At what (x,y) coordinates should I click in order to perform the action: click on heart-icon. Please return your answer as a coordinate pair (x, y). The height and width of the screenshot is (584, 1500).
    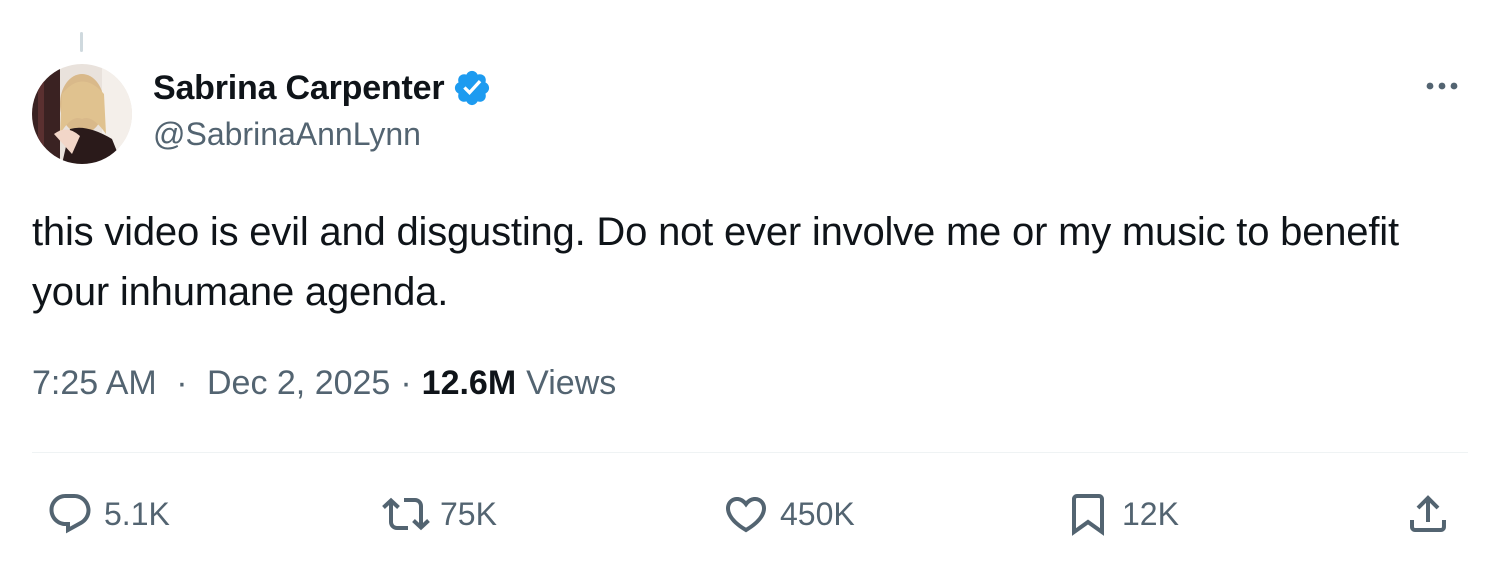
    Looking at the image, I should click on (746, 515).